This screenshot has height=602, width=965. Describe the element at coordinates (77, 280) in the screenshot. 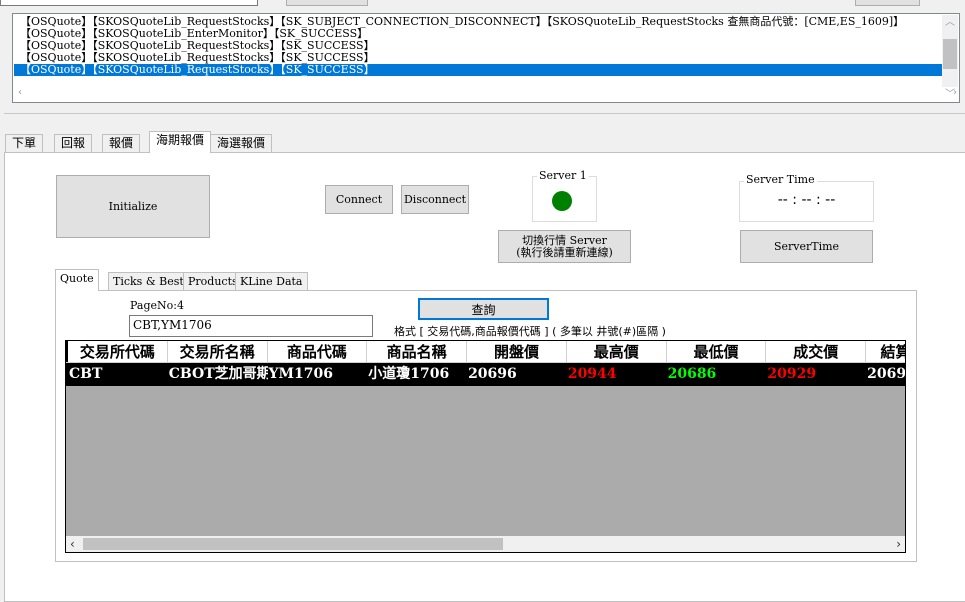

I see `inner-tab-quote: Quote` at that location.